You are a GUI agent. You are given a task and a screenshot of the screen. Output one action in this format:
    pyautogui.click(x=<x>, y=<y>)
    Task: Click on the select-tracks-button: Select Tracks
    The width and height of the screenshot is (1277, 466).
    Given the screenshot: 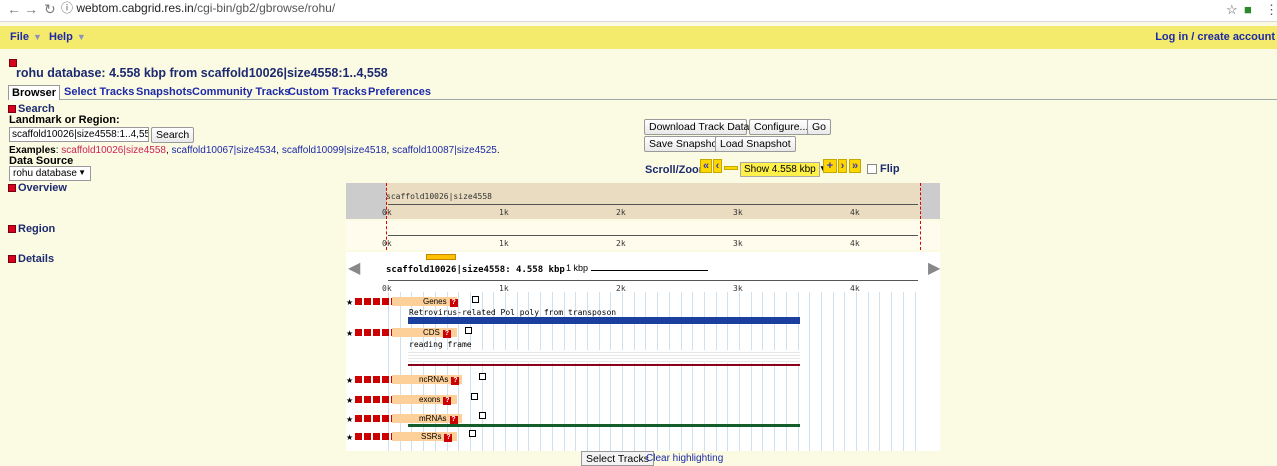 What is the action you would take?
    pyautogui.click(x=618, y=458)
    